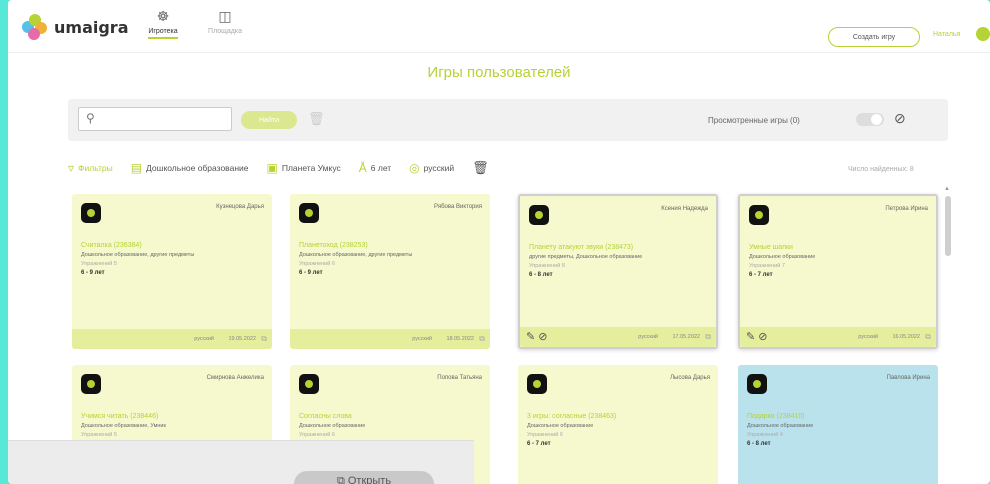  Describe the element at coordinates (91, 27) in the screenshot. I see `logo-text: umaigra` at that location.